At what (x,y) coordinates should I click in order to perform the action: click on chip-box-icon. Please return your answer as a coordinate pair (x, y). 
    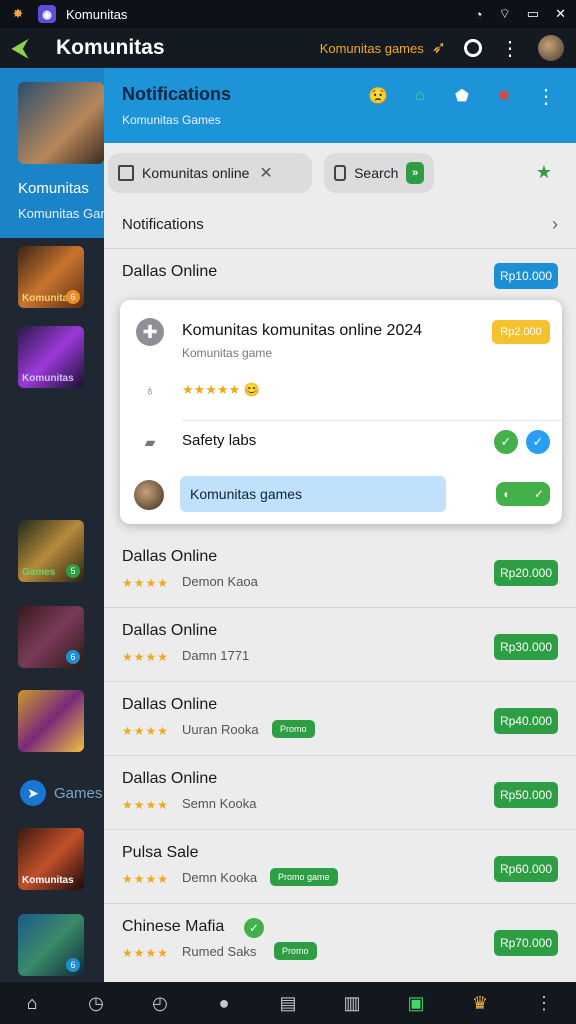
    Looking at the image, I should click on (126, 173).